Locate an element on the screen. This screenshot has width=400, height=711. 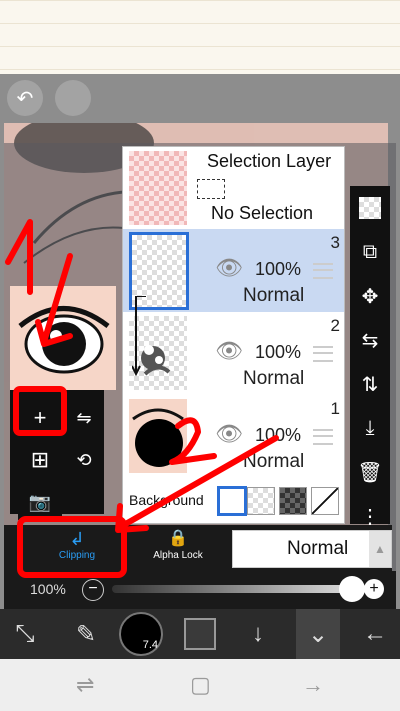
undo-icon: ↶ is located at coordinates (25, 98).